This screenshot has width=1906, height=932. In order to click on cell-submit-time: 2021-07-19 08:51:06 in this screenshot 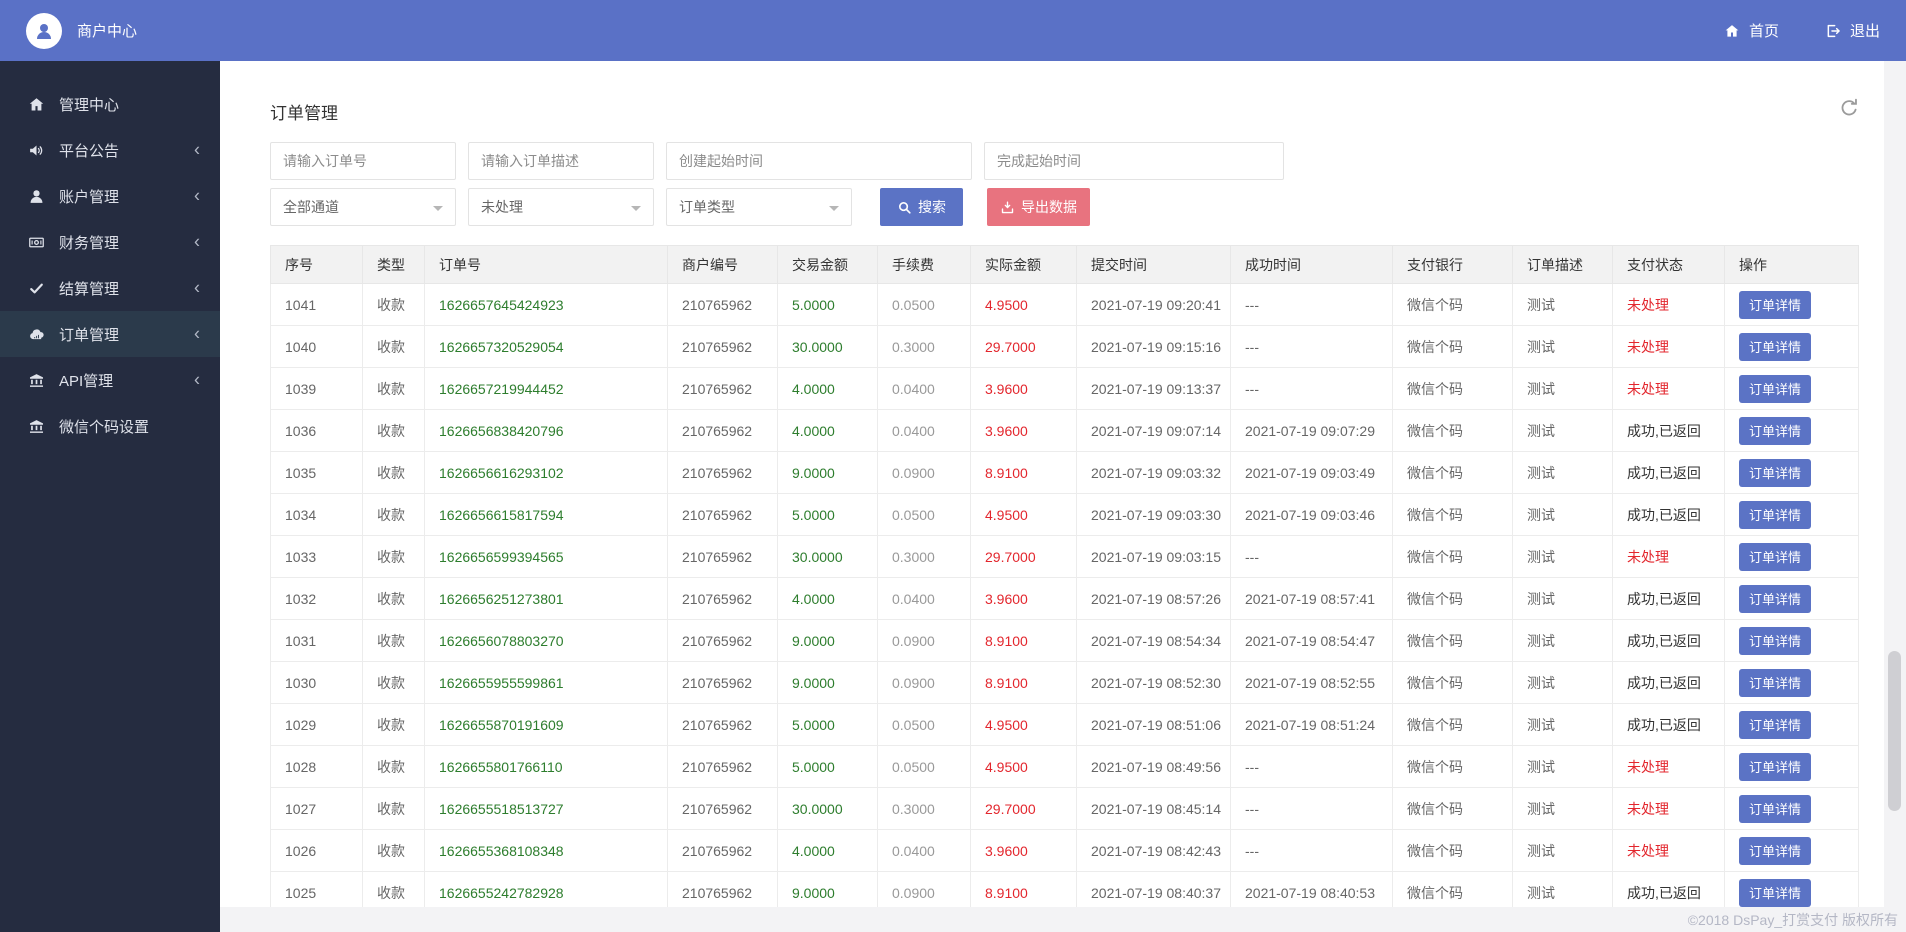, I will do `click(1153, 724)`.